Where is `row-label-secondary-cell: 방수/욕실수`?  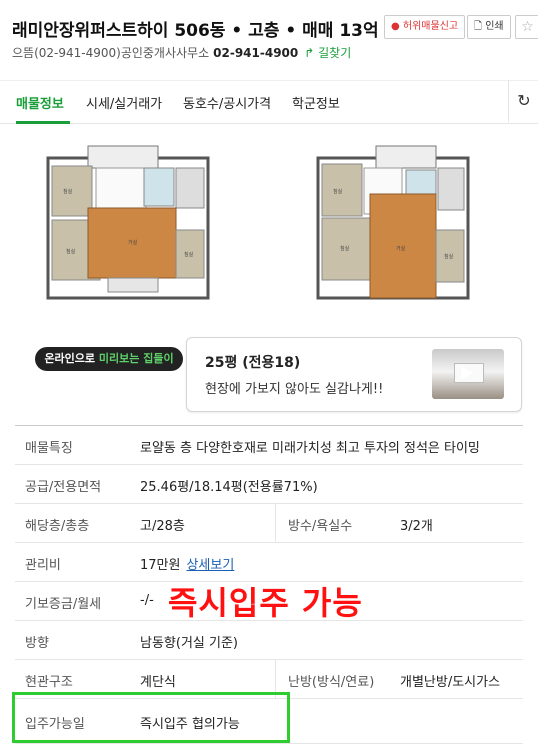 row-label-secondary-cell: 방수/욕실수 is located at coordinates (330, 523).